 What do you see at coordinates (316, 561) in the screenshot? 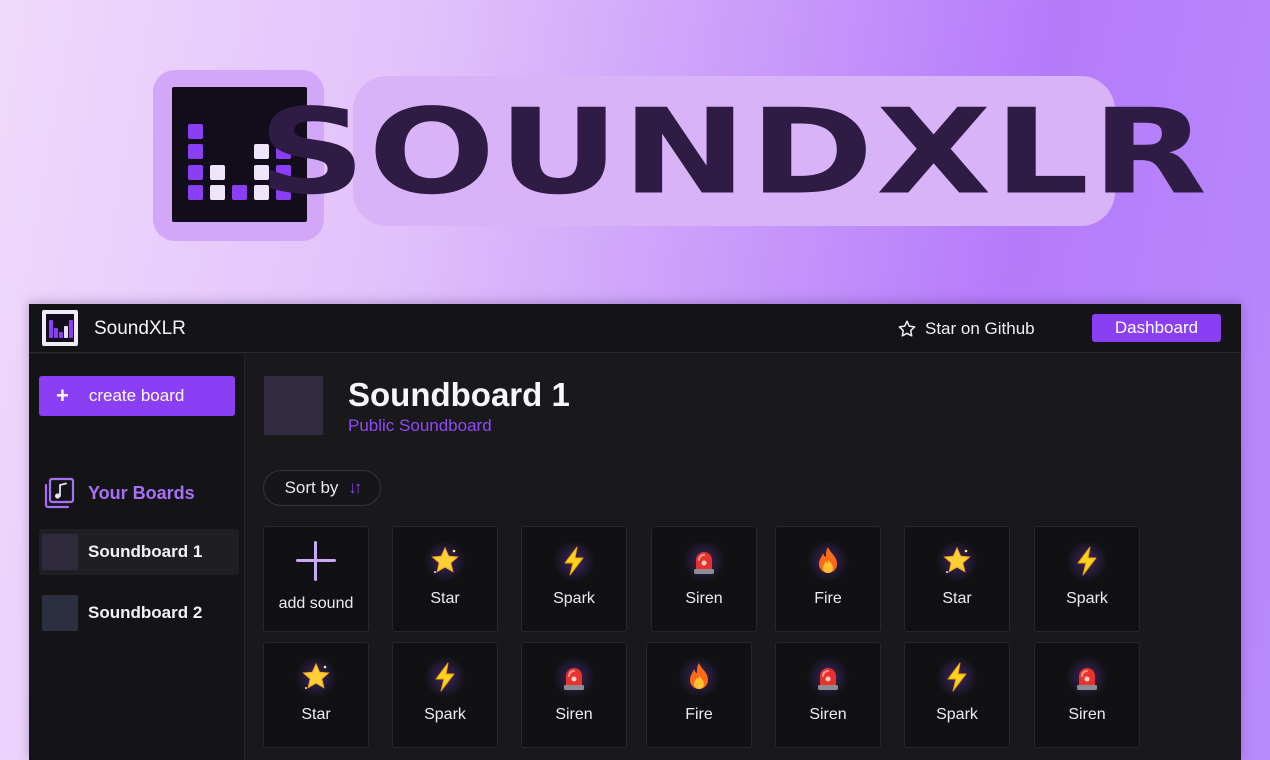
I see `add-plus-icon` at bounding box center [316, 561].